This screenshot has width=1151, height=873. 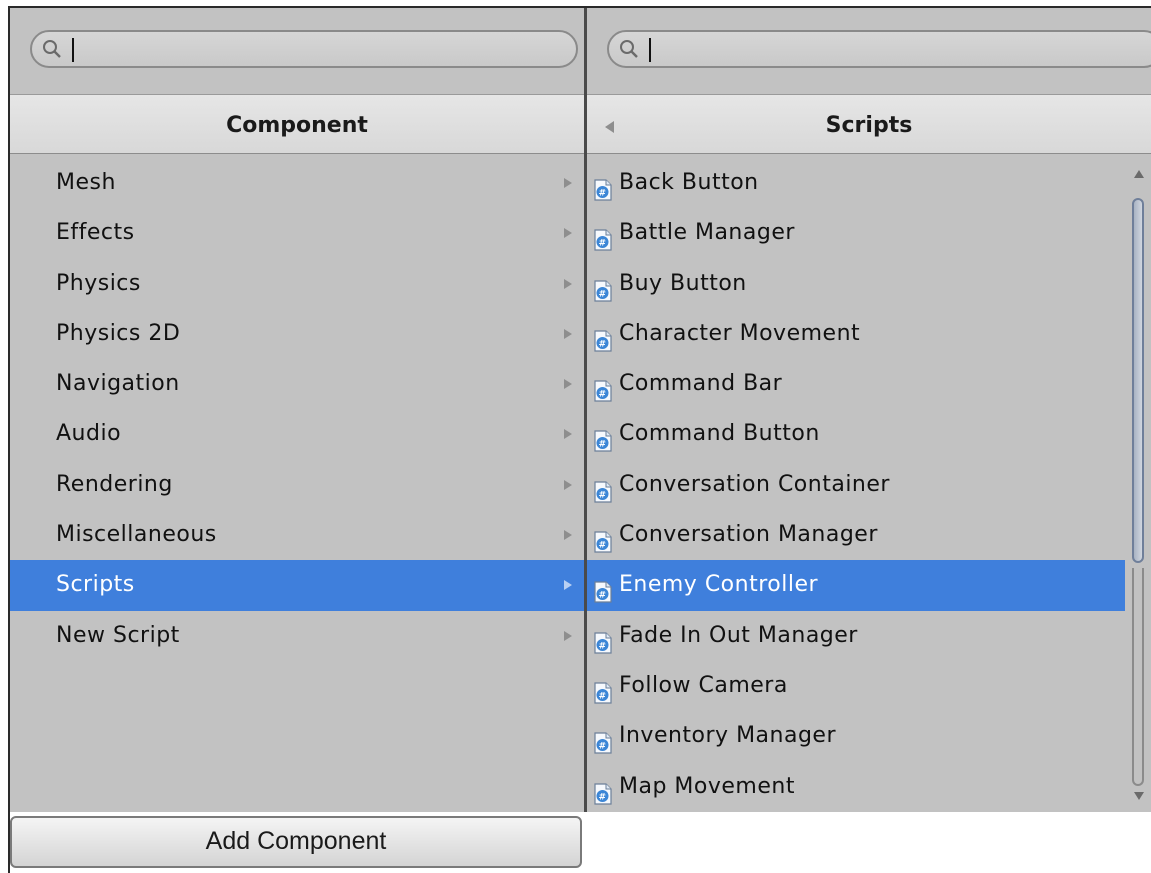 What do you see at coordinates (738, 635) in the screenshot?
I see `script-item-label: Fade In Out Manager` at bounding box center [738, 635].